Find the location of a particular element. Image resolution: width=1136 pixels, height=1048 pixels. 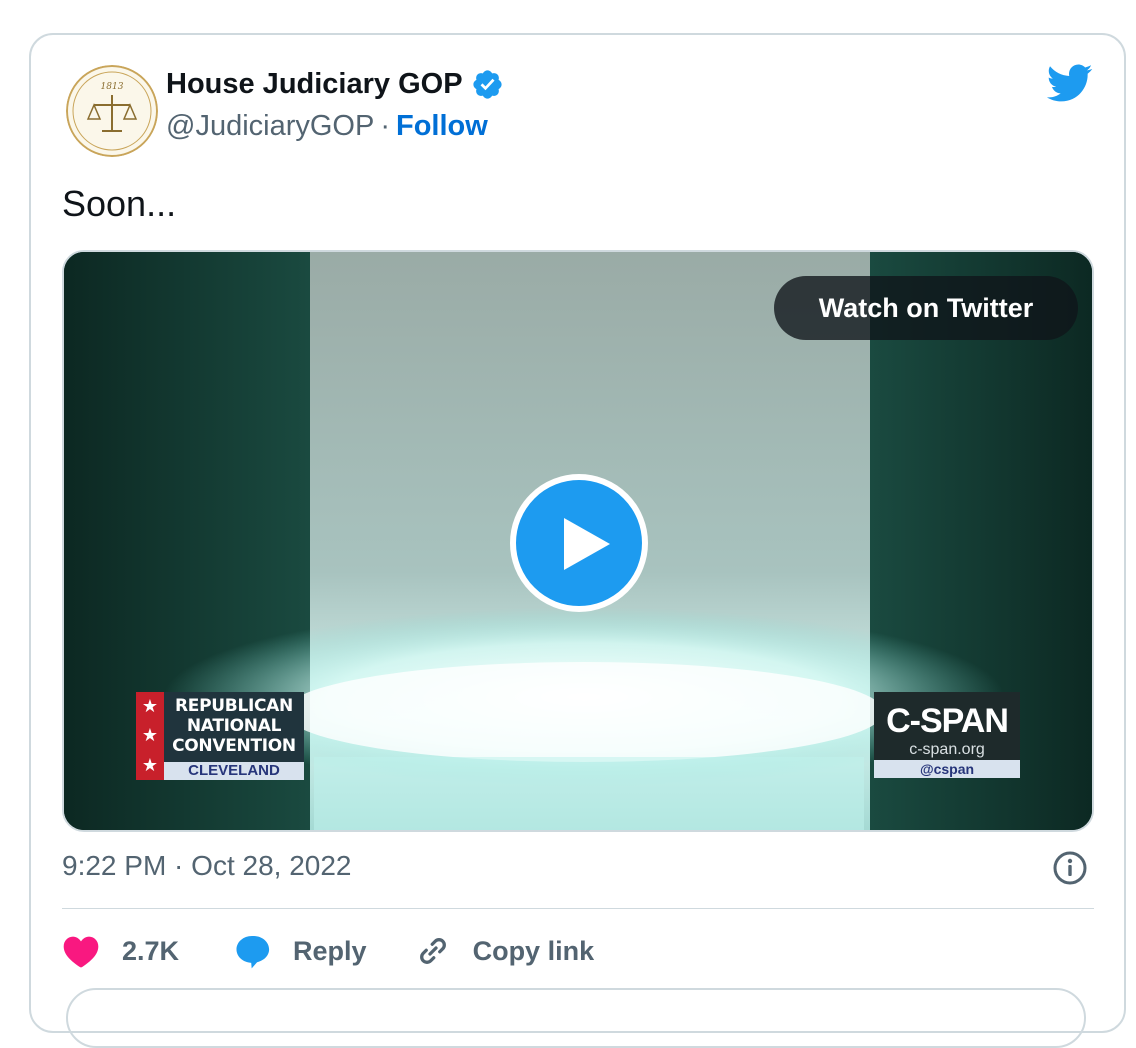

cspan-url: c-span.org is located at coordinates (947, 749).